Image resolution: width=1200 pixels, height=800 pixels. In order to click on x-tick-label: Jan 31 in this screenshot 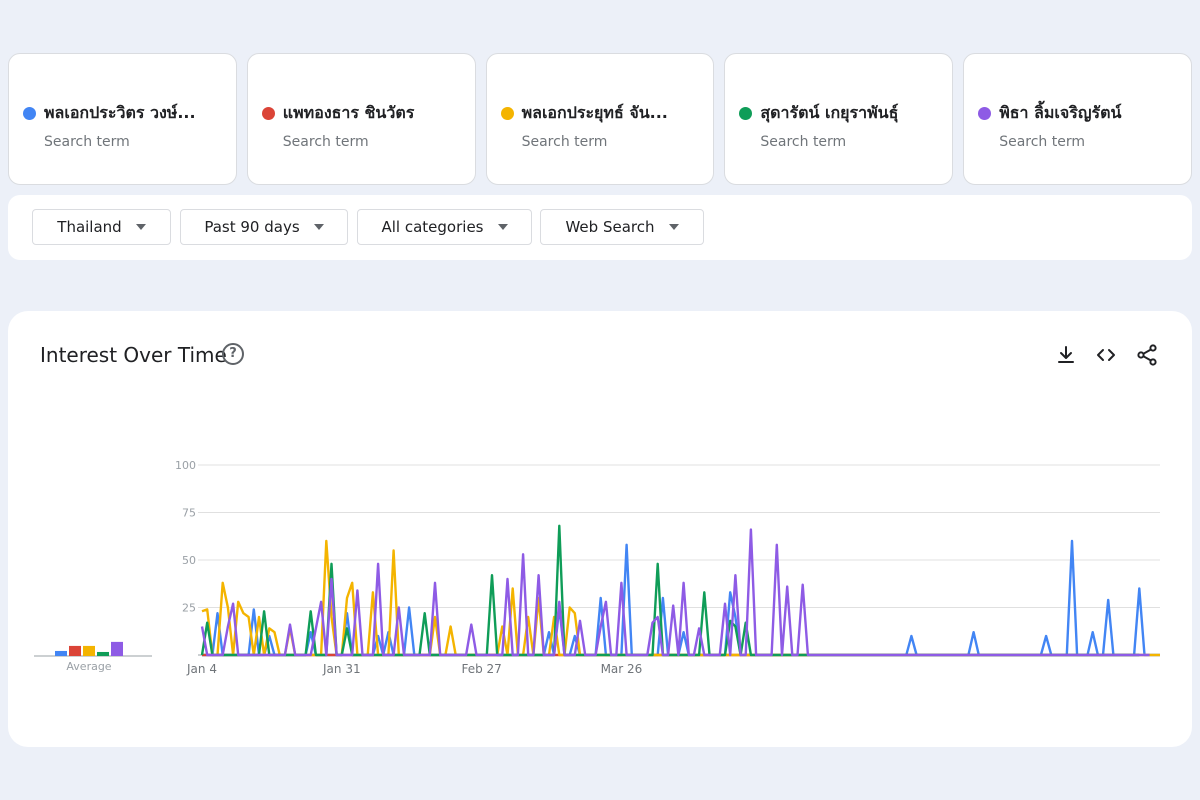, I will do `click(341, 669)`.